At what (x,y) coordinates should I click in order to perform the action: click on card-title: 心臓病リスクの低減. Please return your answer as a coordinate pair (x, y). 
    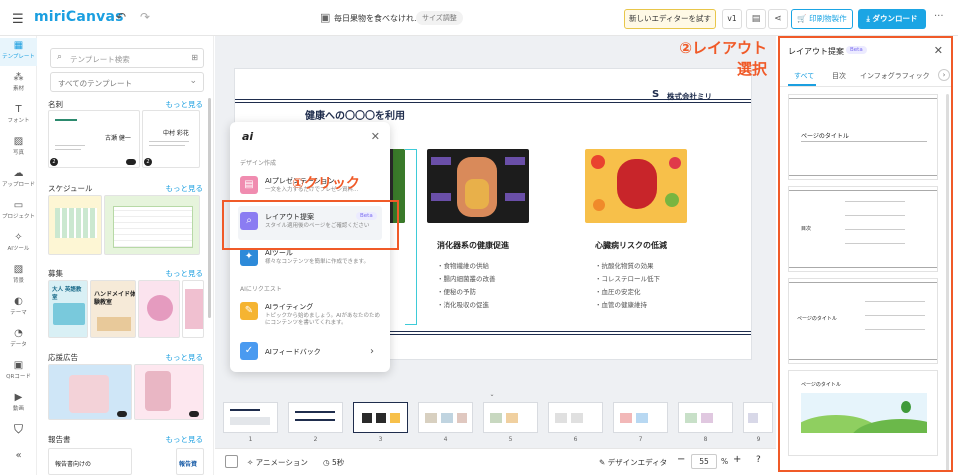
    Looking at the image, I should click on (631, 245).